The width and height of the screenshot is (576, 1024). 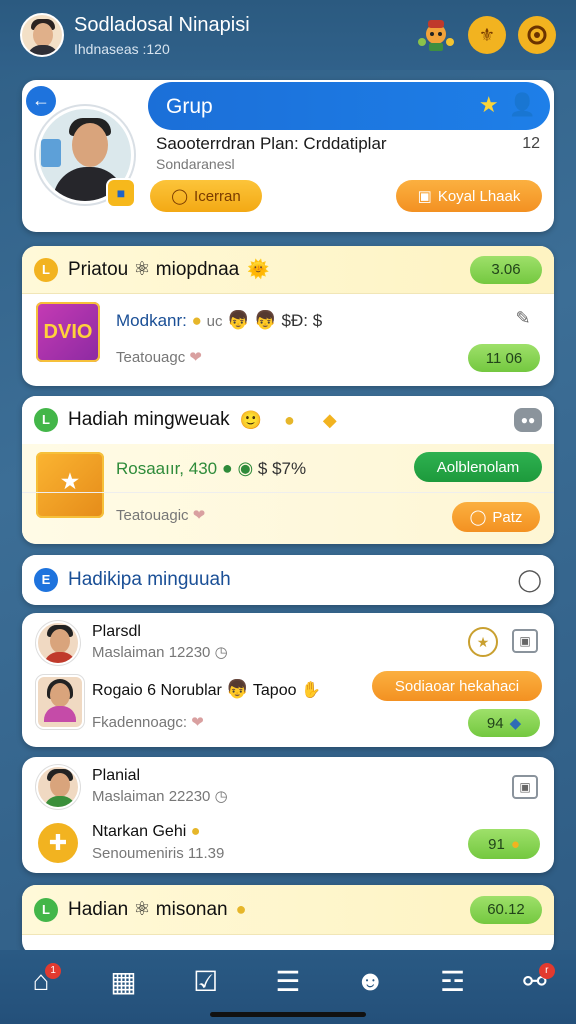 I want to click on section-hadiah-row2: Teatouagic ❤, so click(x=160, y=515).